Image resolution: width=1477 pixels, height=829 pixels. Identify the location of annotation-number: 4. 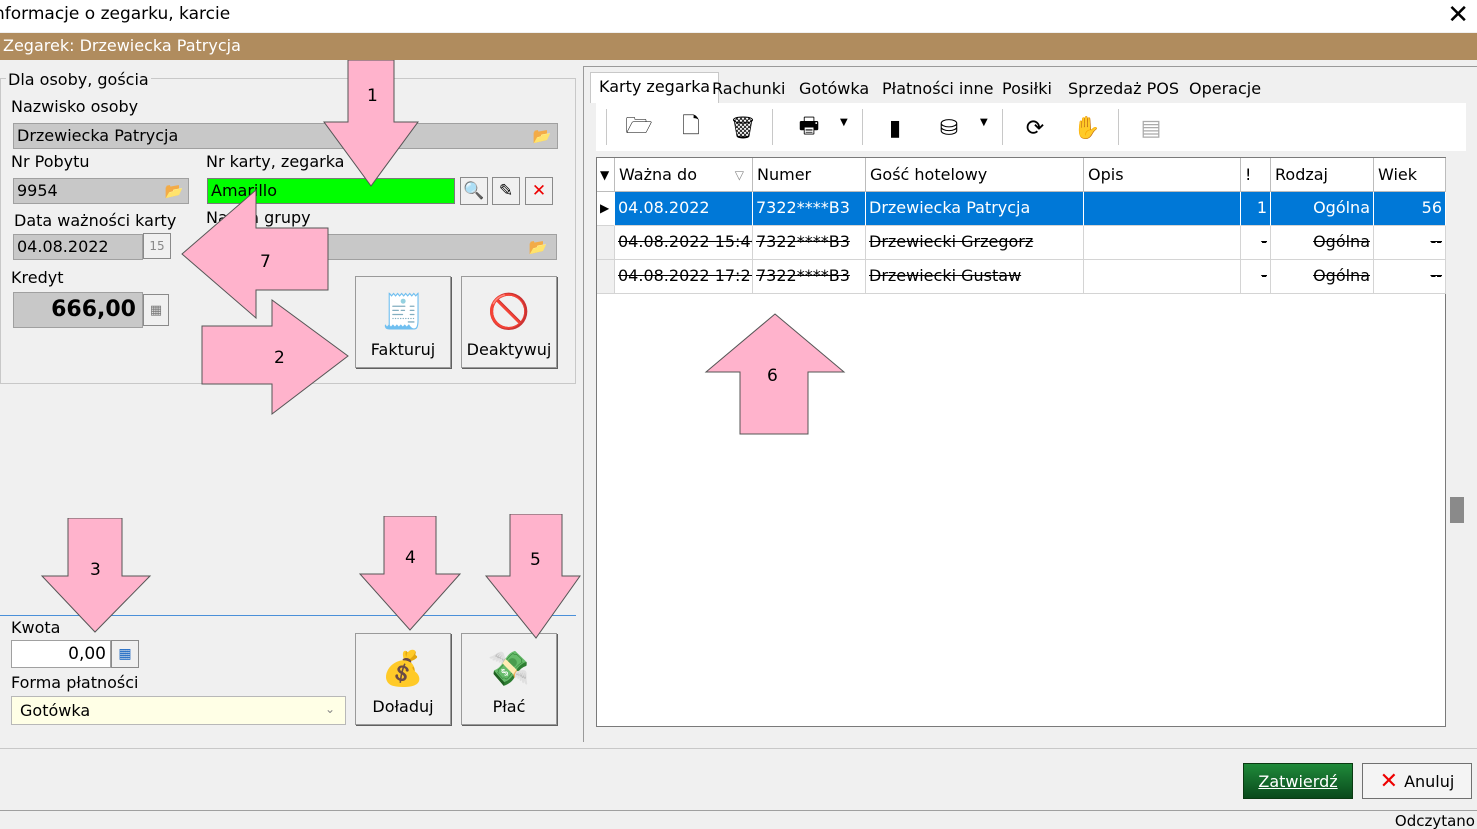
(410, 558).